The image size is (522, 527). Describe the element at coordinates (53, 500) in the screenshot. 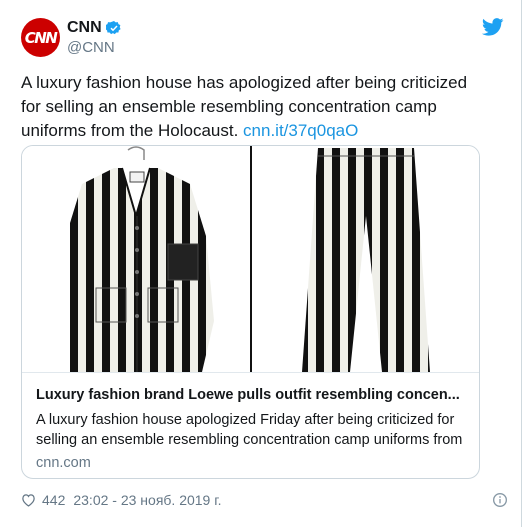

I see `like-count: 442` at that location.